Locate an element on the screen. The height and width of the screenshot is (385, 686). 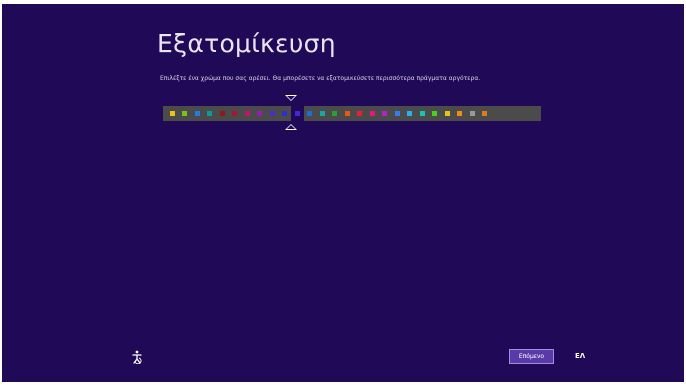
color-palette is located at coordinates (352, 113).